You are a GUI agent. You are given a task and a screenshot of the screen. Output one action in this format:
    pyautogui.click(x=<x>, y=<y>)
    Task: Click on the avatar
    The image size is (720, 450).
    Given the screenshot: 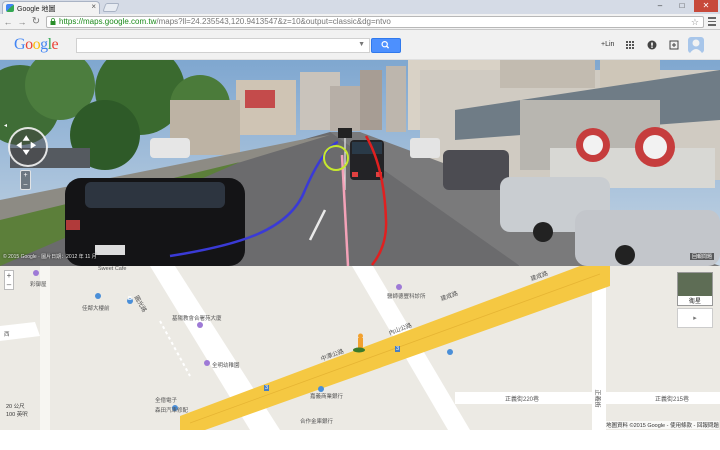 What is the action you would take?
    pyautogui.click(x=696, y=45)
    